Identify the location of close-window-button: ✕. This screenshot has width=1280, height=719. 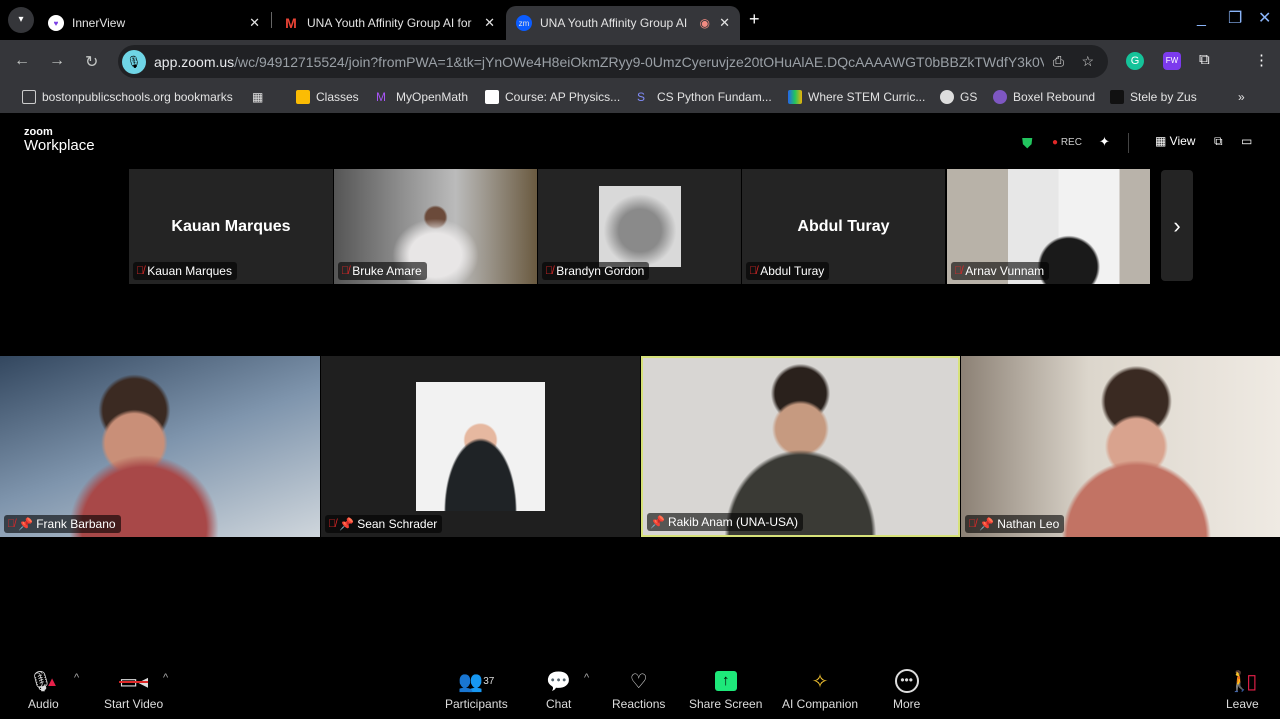
(1264, 18).